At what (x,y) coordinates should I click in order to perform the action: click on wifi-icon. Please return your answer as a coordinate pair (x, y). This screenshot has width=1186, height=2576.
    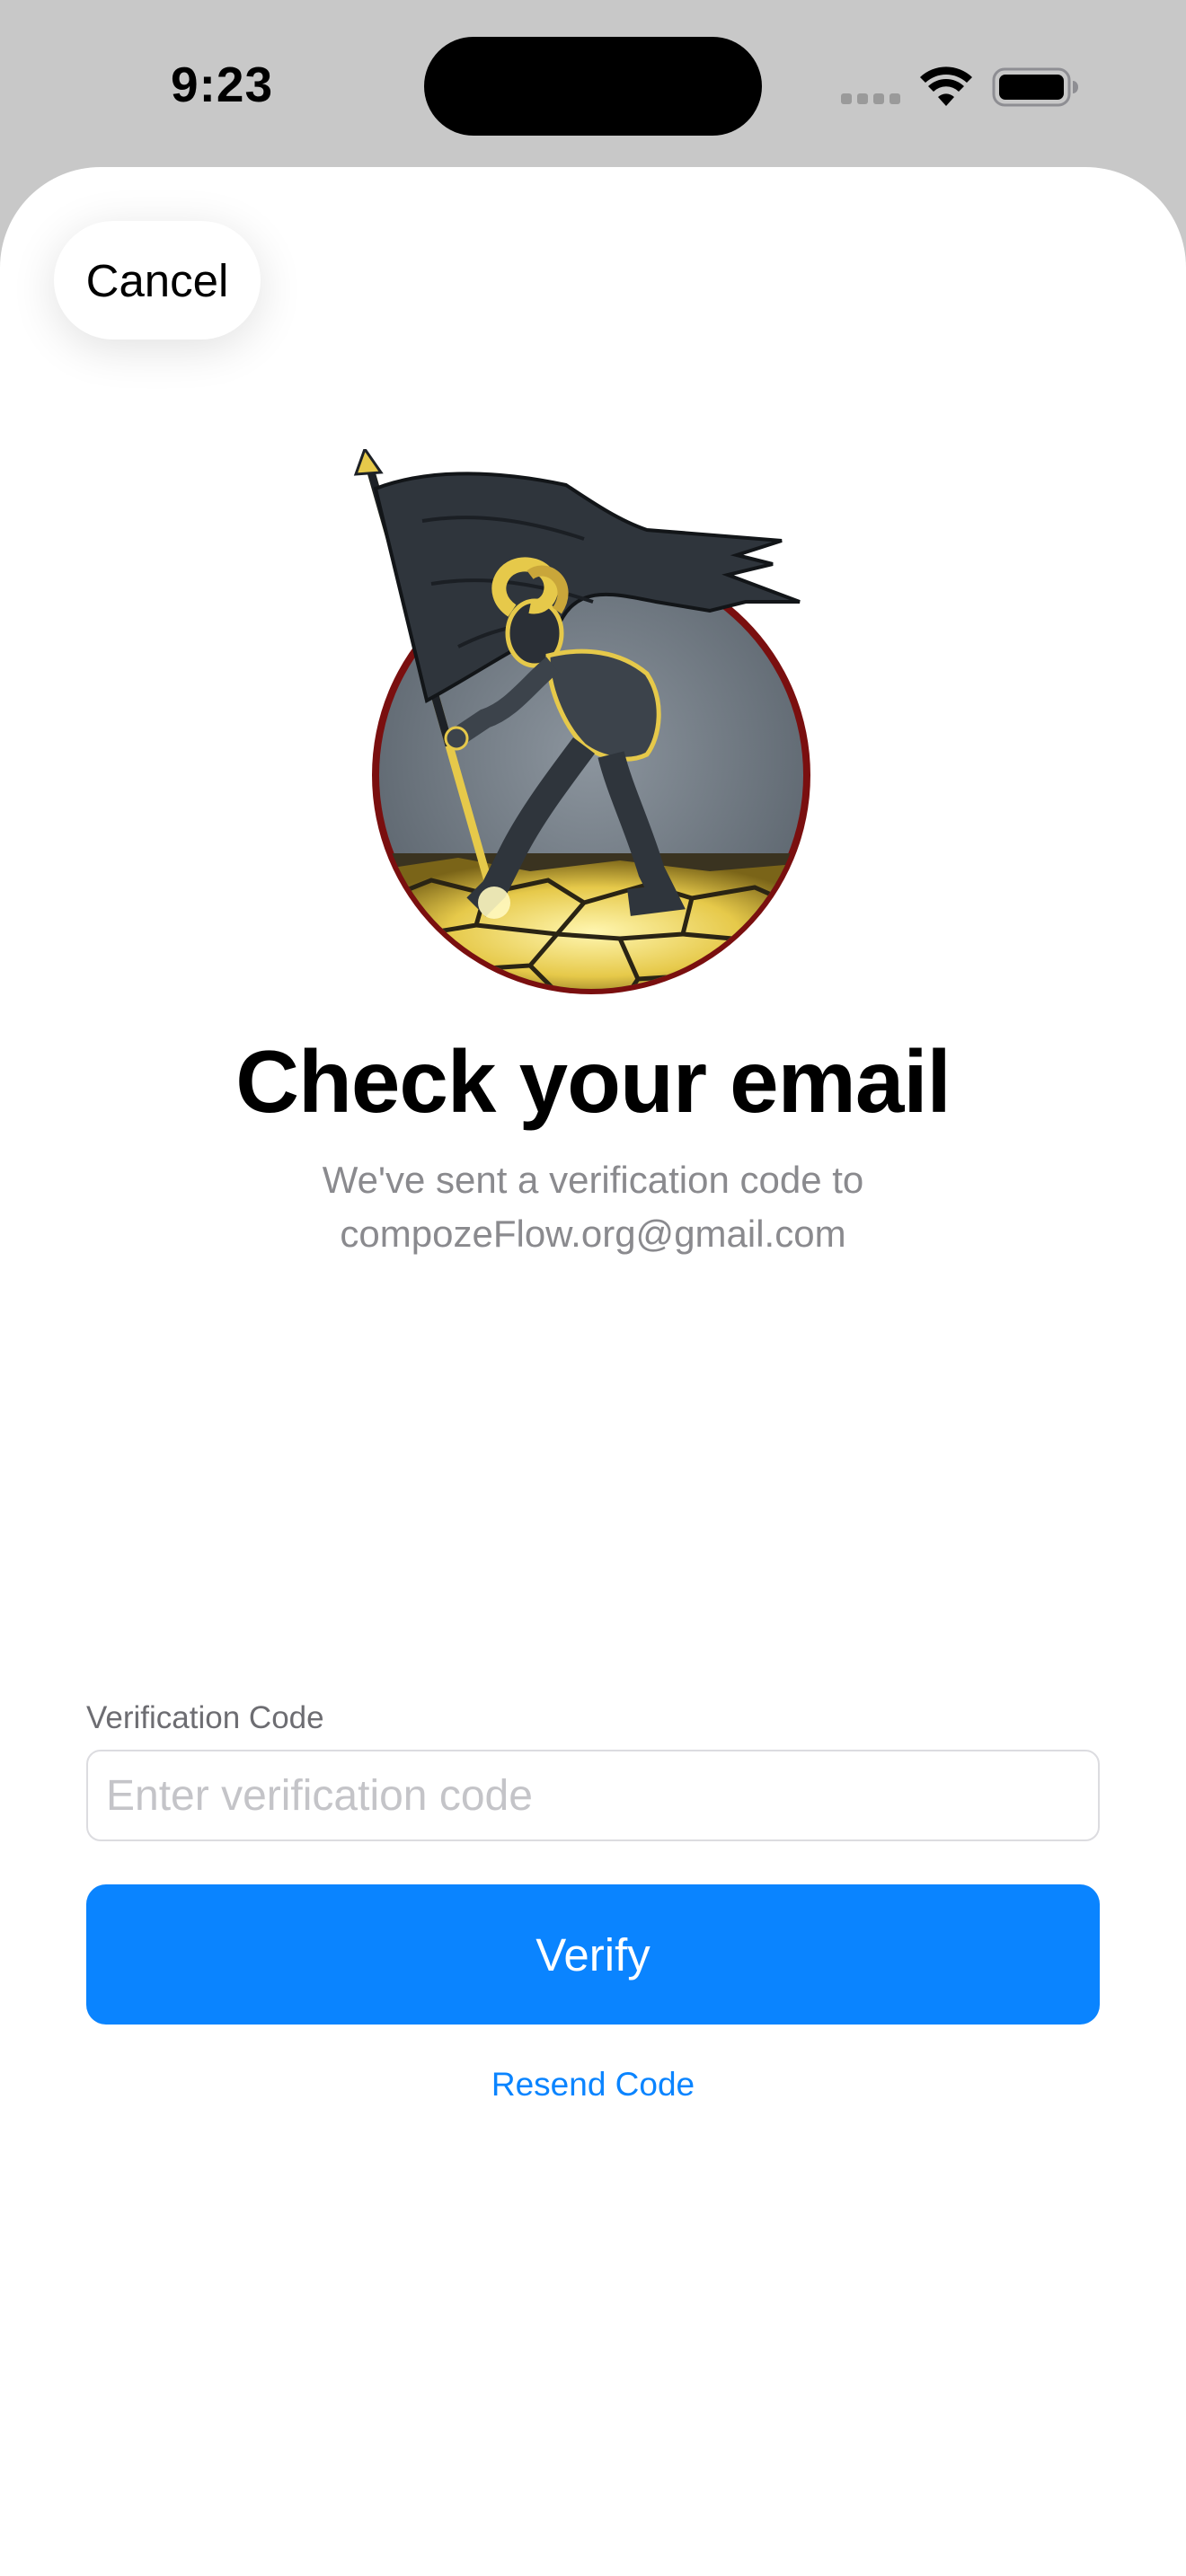
    Looking at the image, I should click on (946, 86).